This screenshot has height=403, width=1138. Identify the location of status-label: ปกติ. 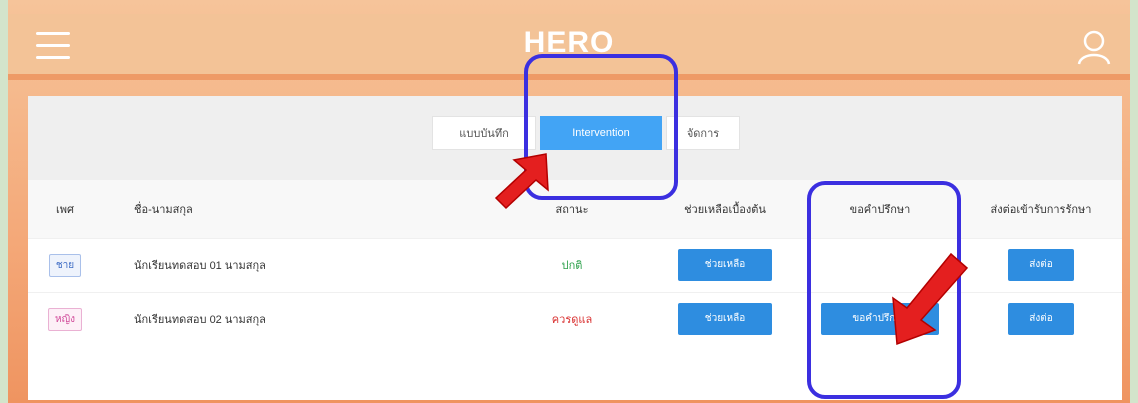
(572, 264).